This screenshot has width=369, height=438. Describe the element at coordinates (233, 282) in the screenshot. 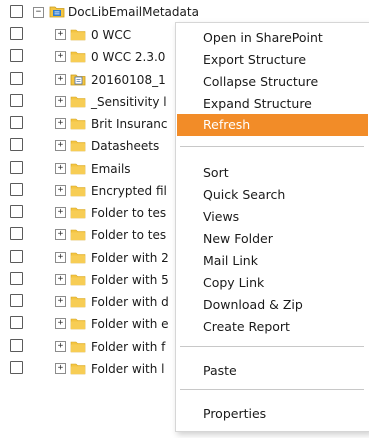

I see `menu-item-copy-link: Copy Link` at that location.